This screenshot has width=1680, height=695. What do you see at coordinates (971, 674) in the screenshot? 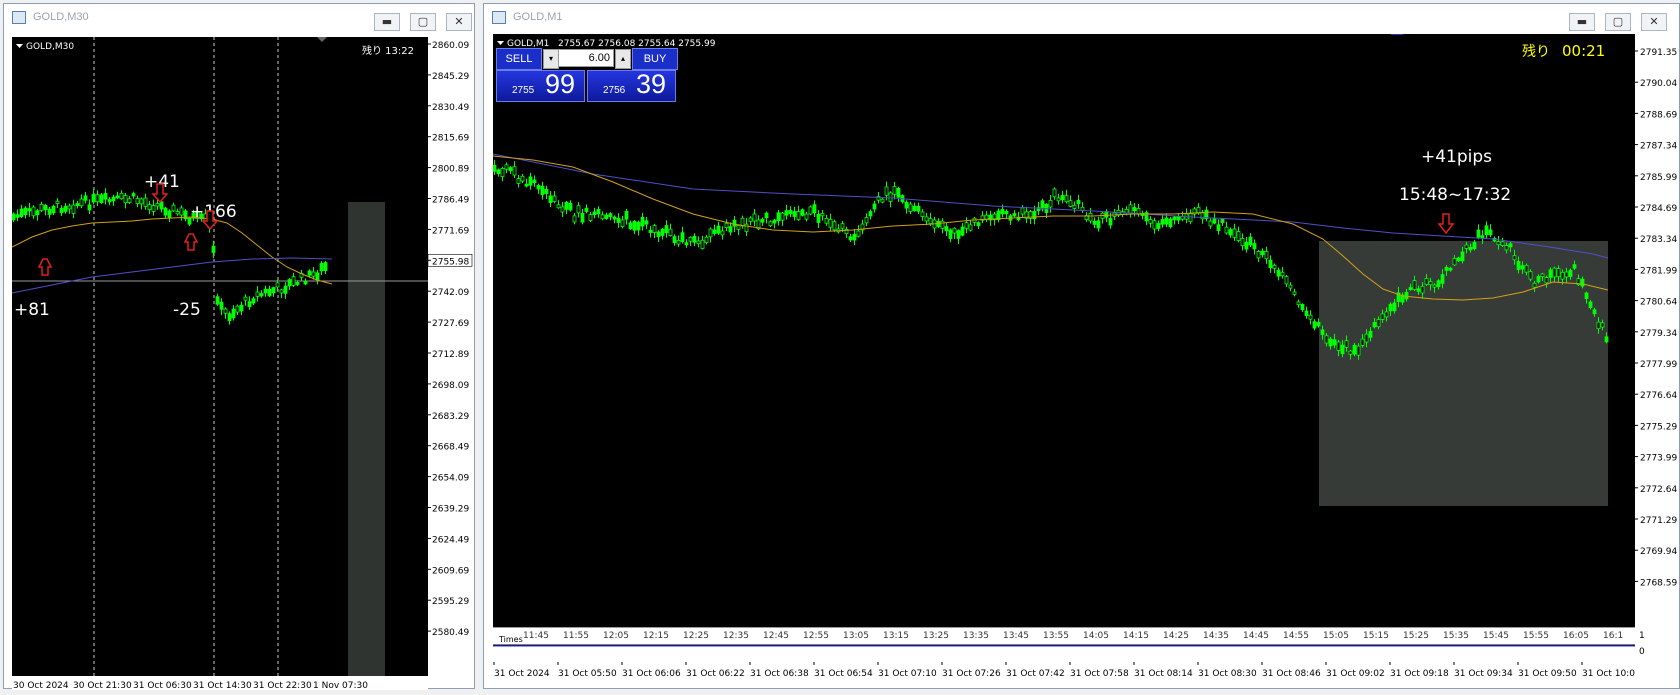
I see `date-tick-label: 31 Oct 07:26` at bounding box center [971, 674].